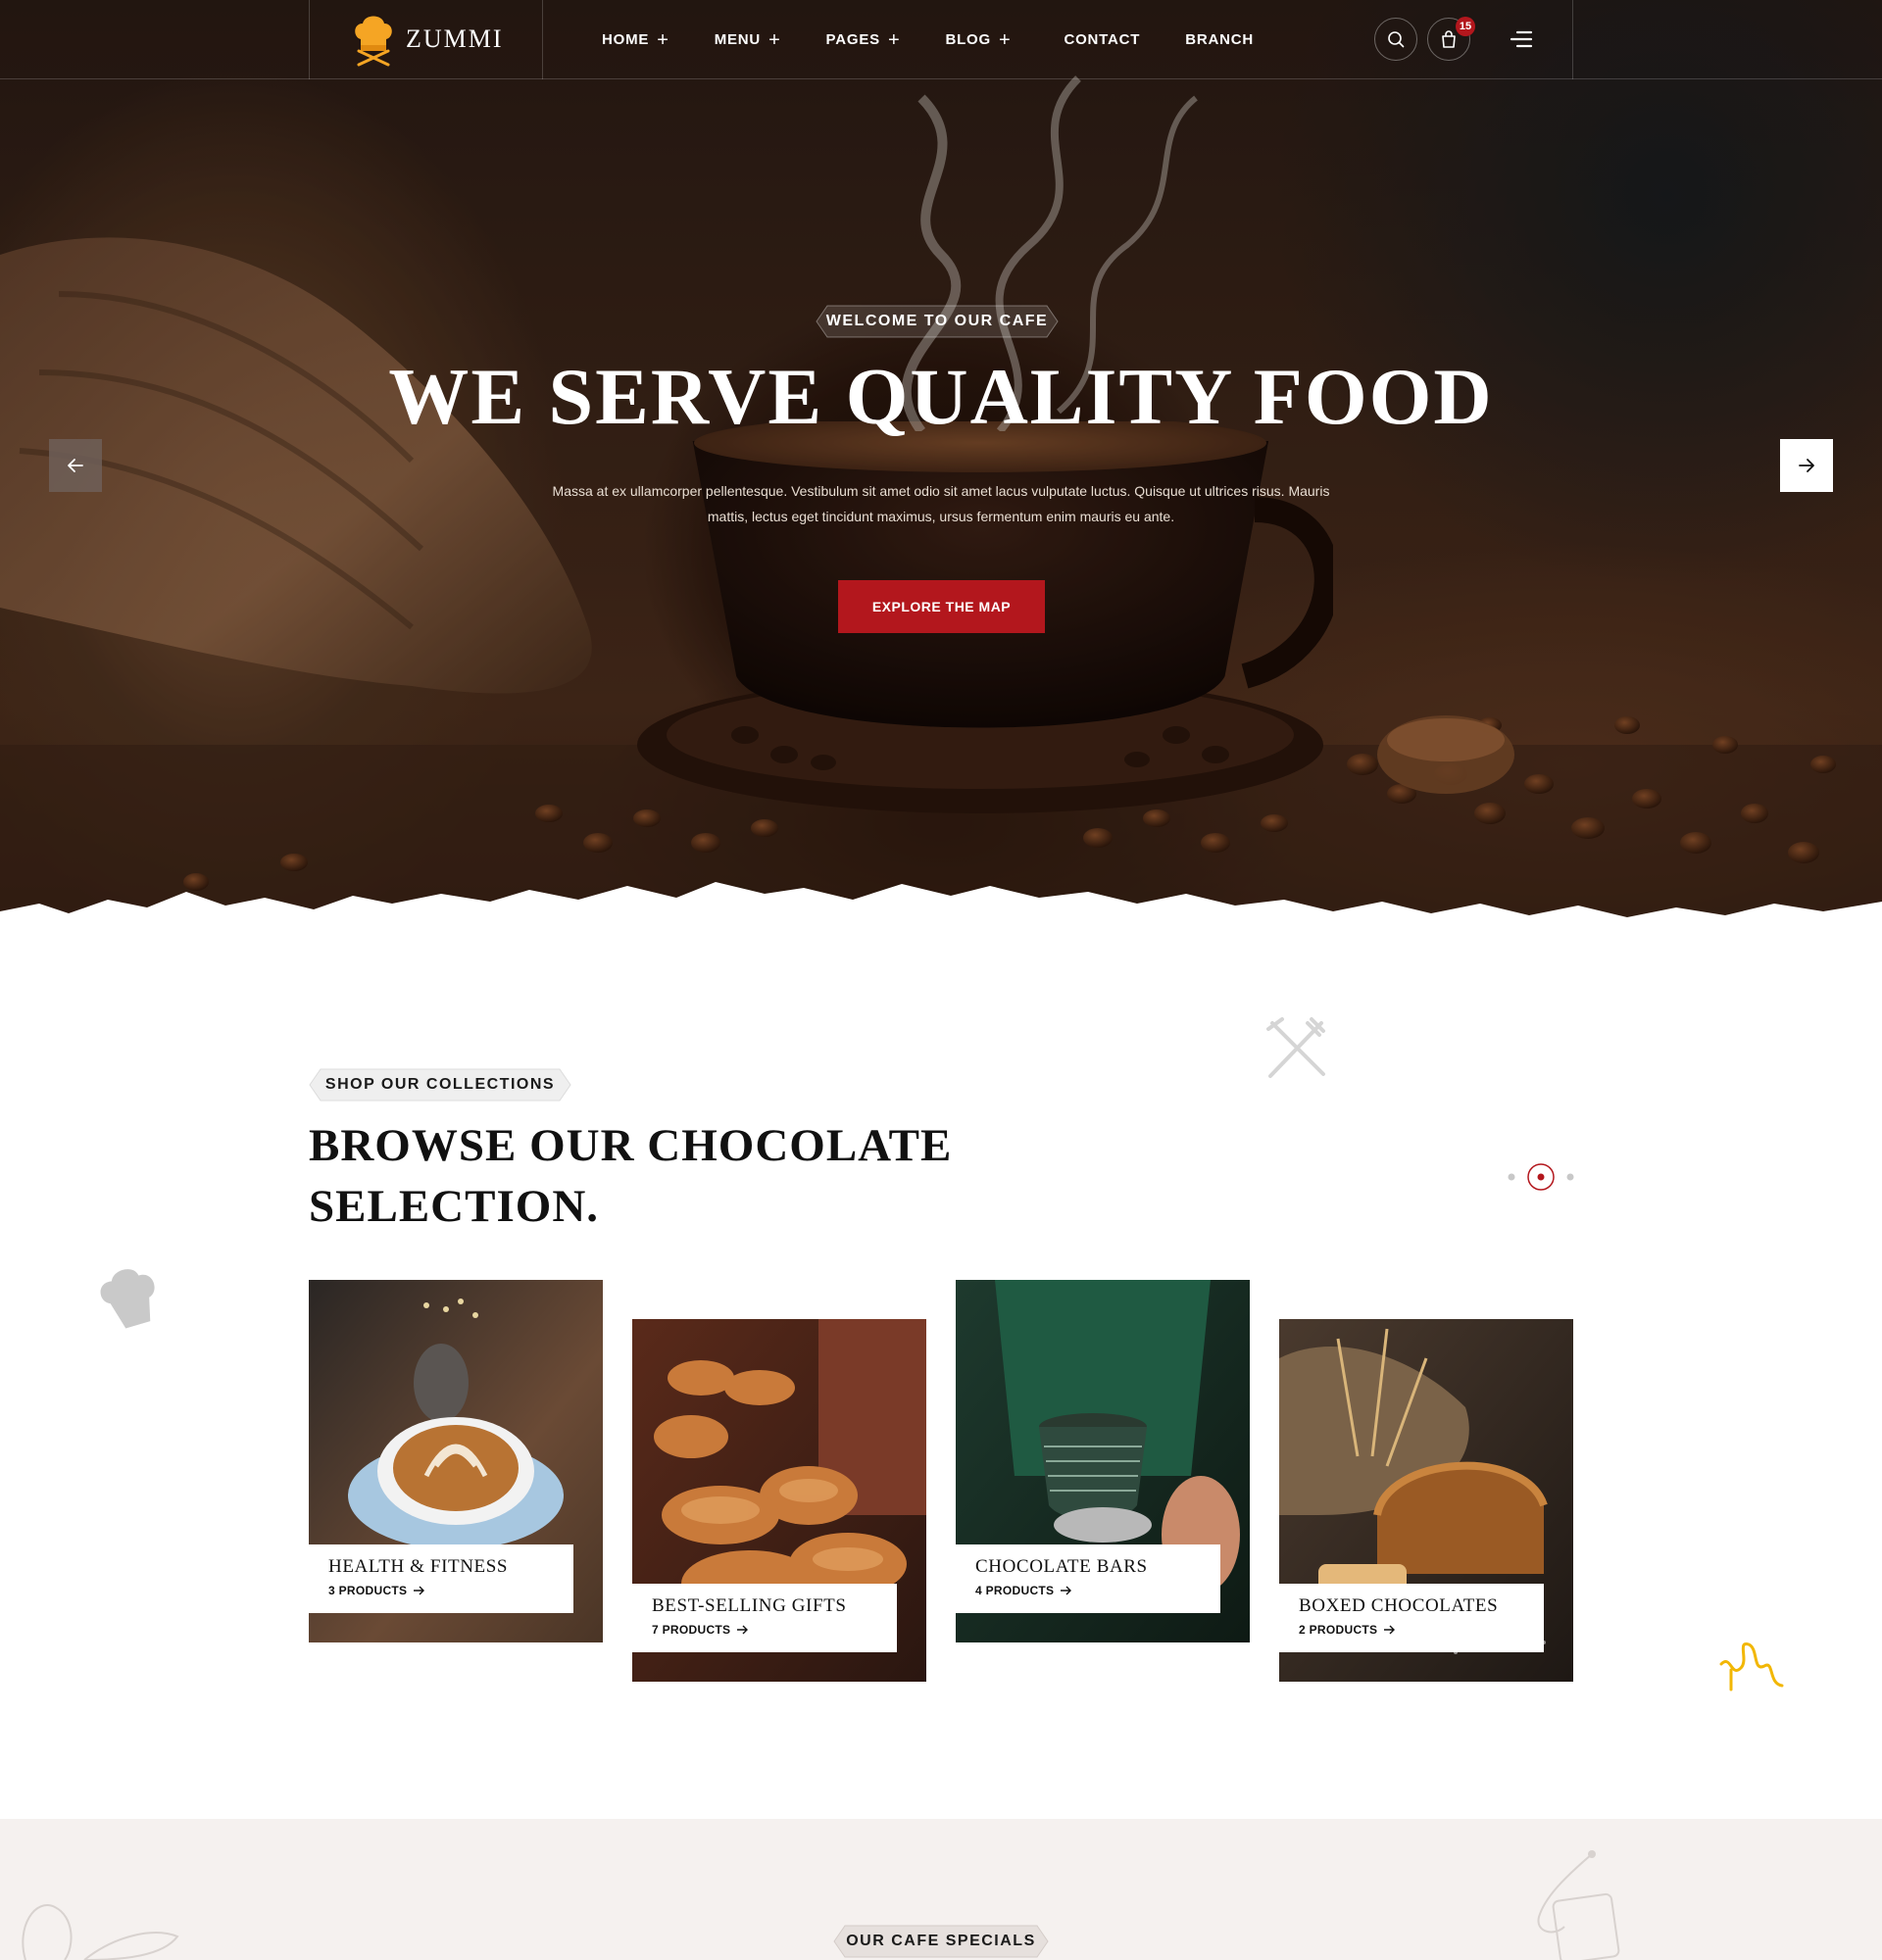 This screenshot has width=1882, height=1960. I want to click on collections-title: BROWSE OUR CHOCOLATE SELECTION., so click(631, 1176).